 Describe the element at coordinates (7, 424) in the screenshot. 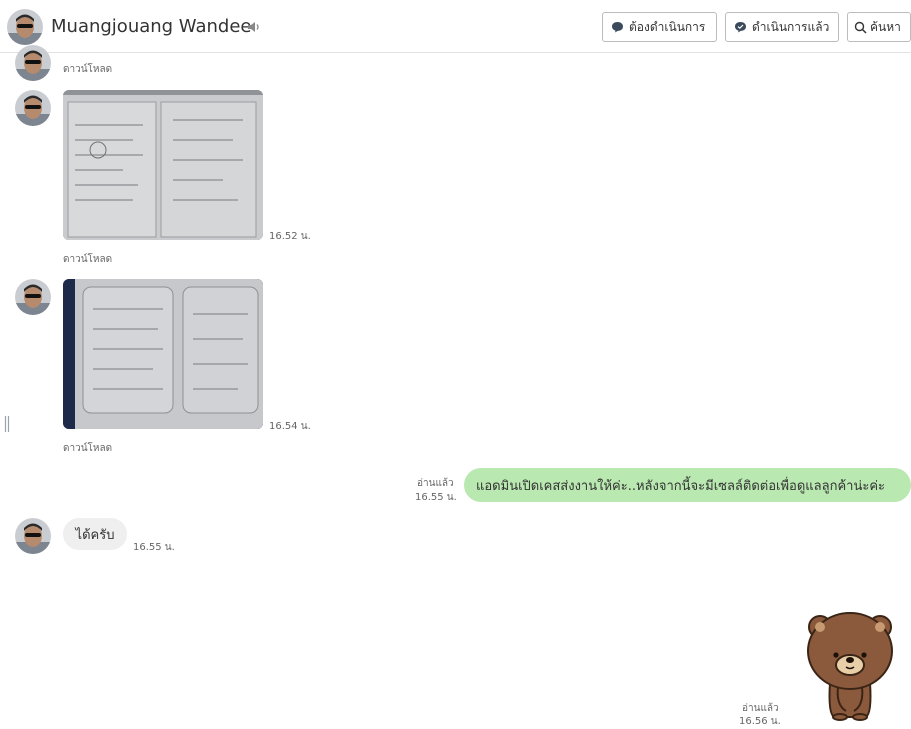

I see `panel-resize-handle` at that location.